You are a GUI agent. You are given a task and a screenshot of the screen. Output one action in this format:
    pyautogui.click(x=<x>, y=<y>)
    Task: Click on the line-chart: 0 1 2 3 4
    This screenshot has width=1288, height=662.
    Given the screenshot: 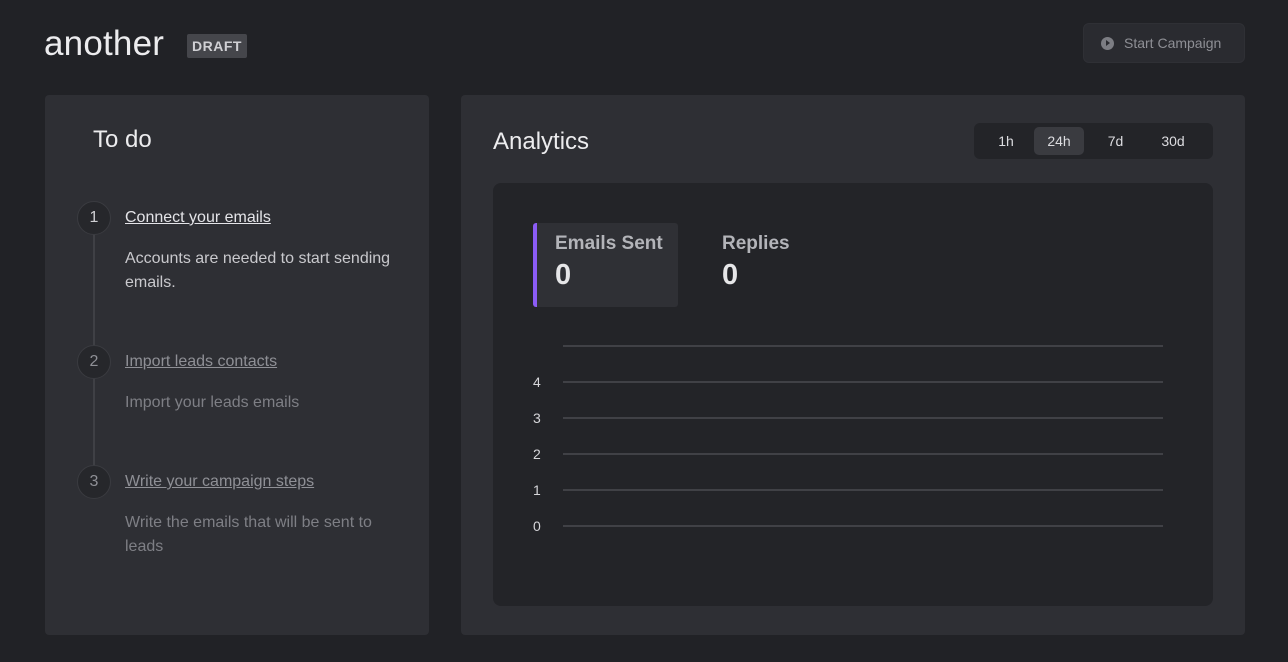 What is the action you would take?
    pyautogui.click(x=848, y=439)
    